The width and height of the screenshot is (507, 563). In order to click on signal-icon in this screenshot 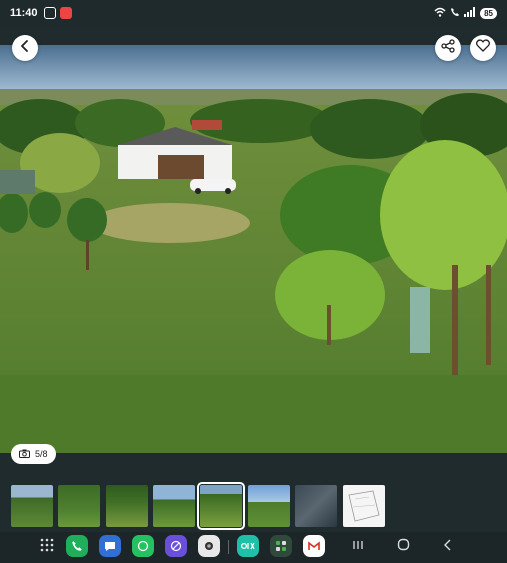, I will do `click(470, 13)`.